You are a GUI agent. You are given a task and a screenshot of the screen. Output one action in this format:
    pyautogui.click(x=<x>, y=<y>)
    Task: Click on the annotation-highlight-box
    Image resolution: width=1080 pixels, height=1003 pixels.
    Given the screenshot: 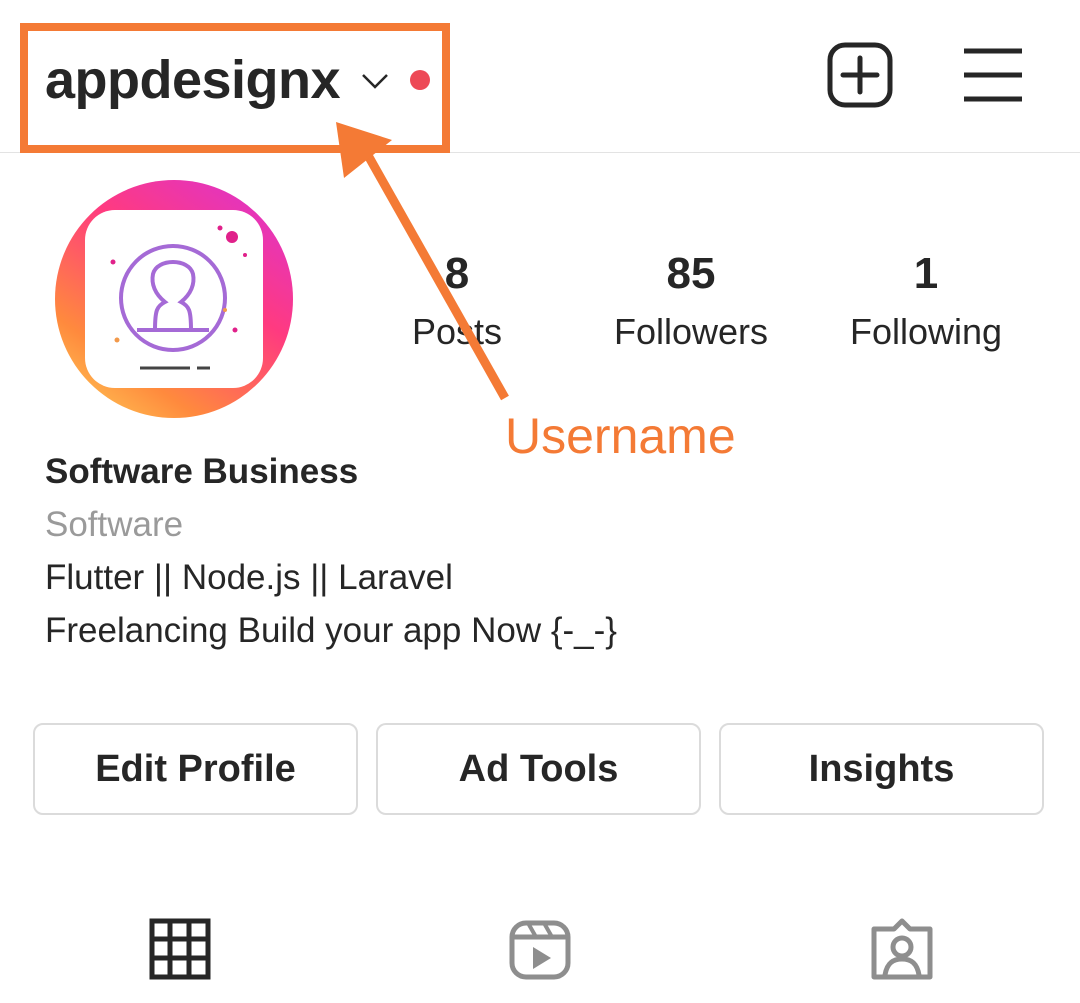 What is the action you would take?
    pyautogui.click(x=235, y=88)
    